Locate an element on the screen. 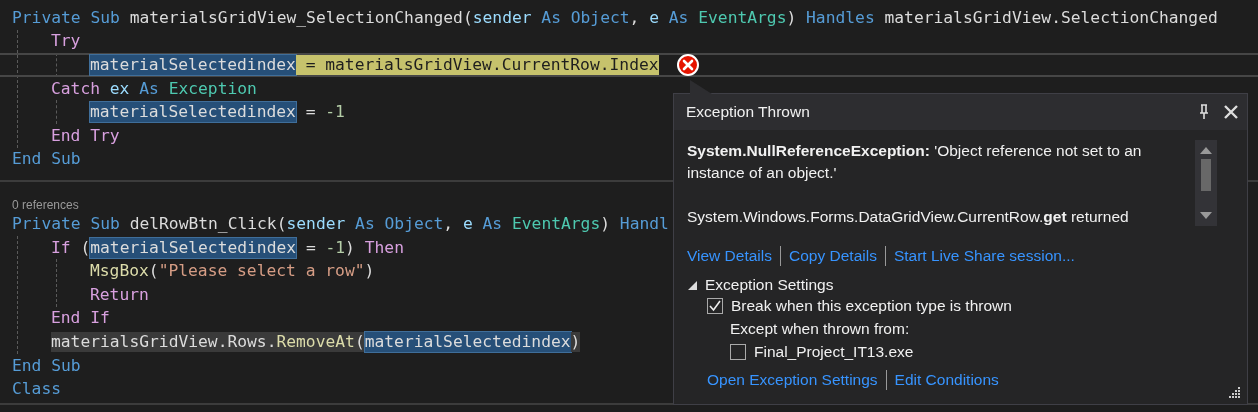 The height and width of the screenshot is (412, 1258). code-token: Class is located at coordinates (36, 389).